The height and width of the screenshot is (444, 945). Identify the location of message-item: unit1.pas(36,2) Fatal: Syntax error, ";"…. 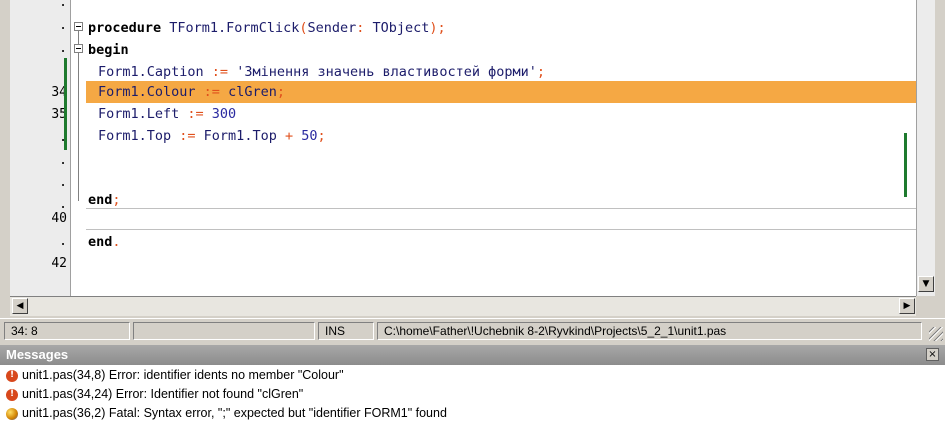
(226, 413).